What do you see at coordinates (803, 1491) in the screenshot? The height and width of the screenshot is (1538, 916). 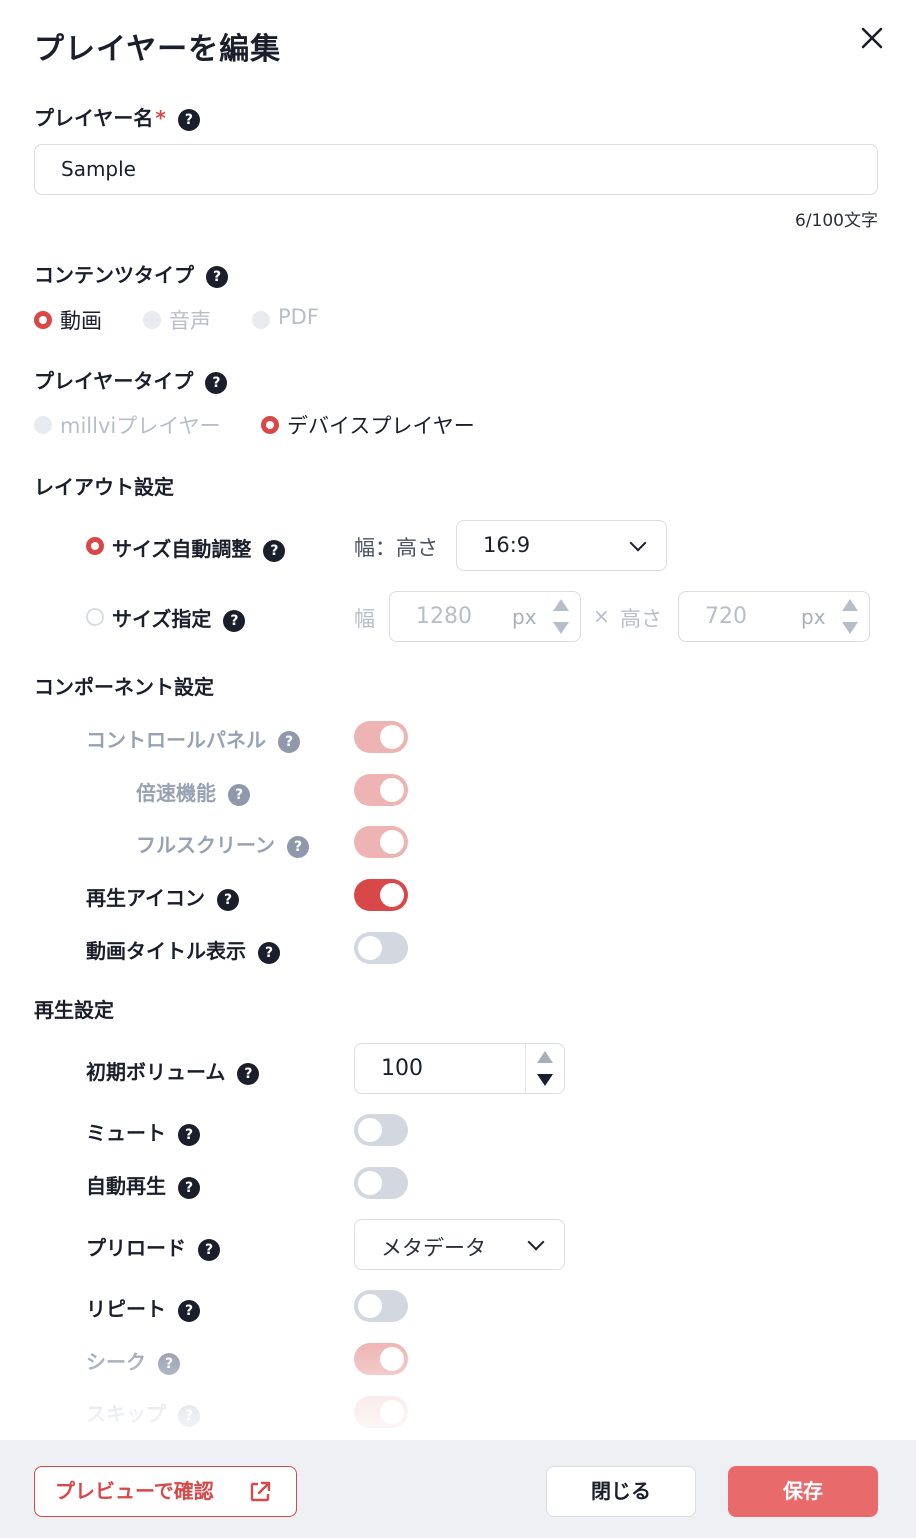 I see `save-button: 保存` at bounding box center [803, 1491].